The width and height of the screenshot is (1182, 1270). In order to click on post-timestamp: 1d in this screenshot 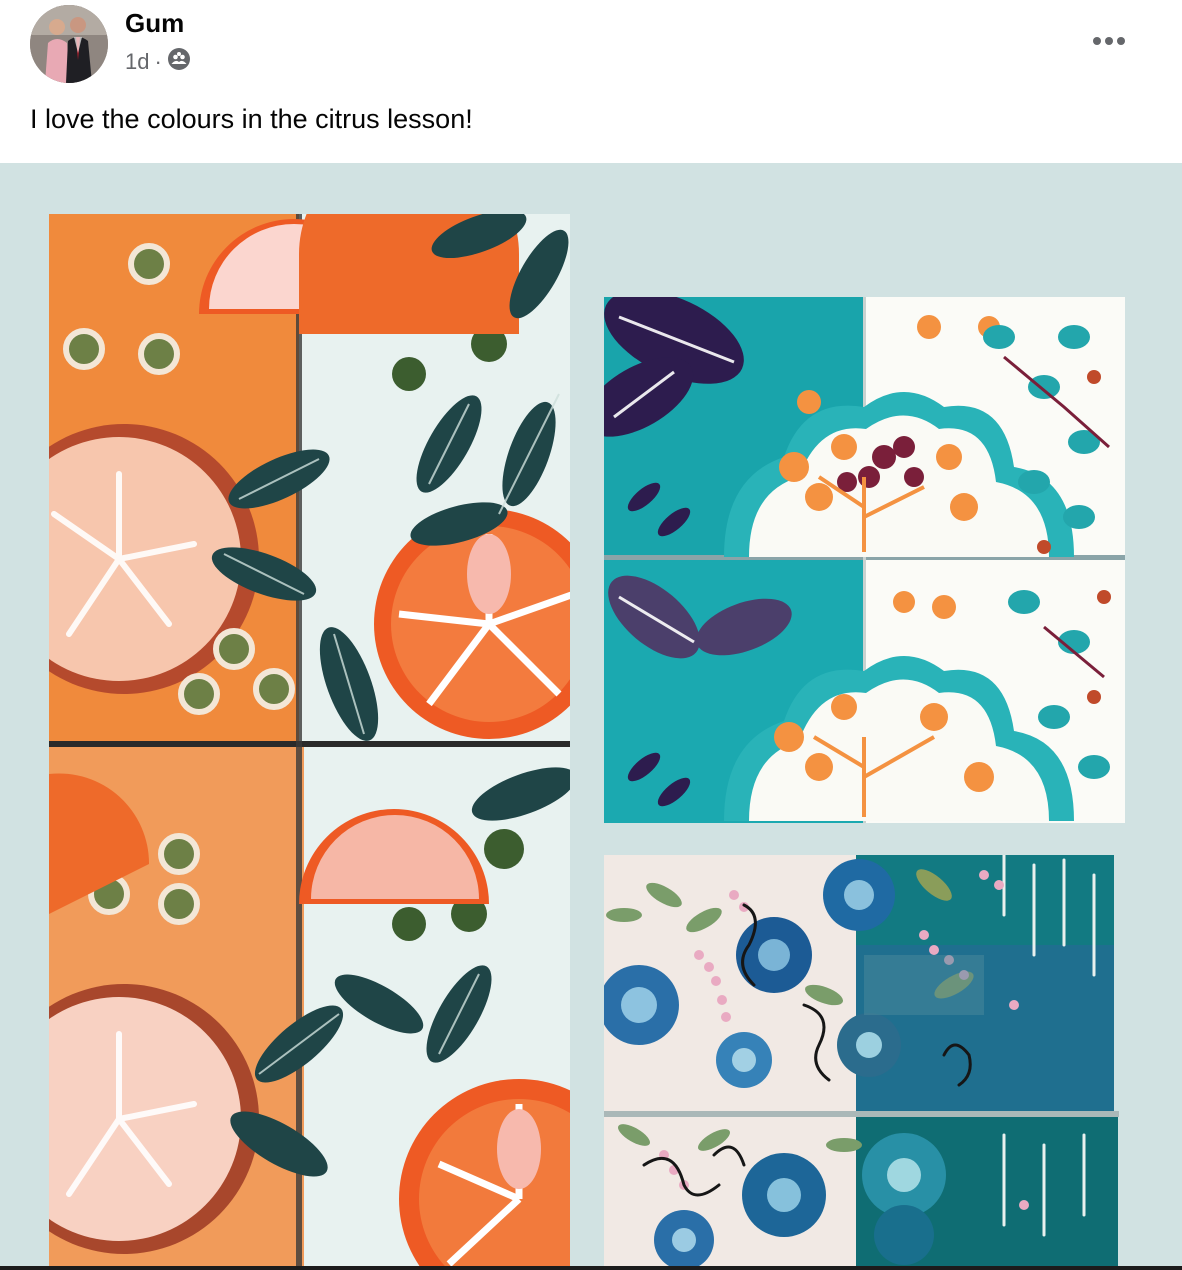, I will do `click(137, 62)`.